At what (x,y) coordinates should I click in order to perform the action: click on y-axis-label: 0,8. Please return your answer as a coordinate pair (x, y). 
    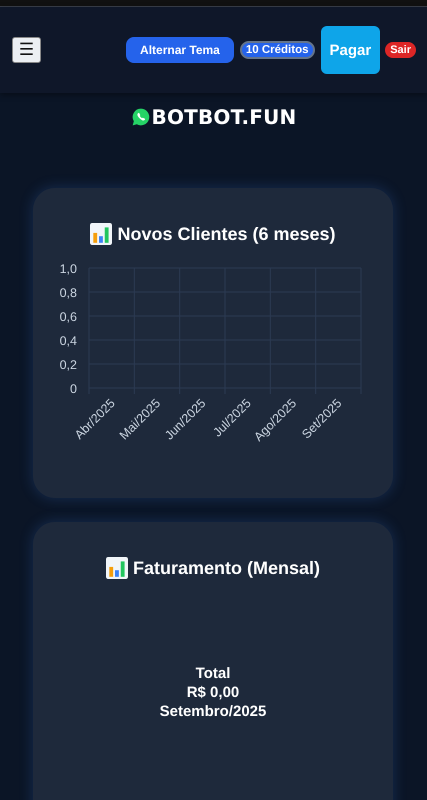
    Looking at the image, I should click on (68, 293).